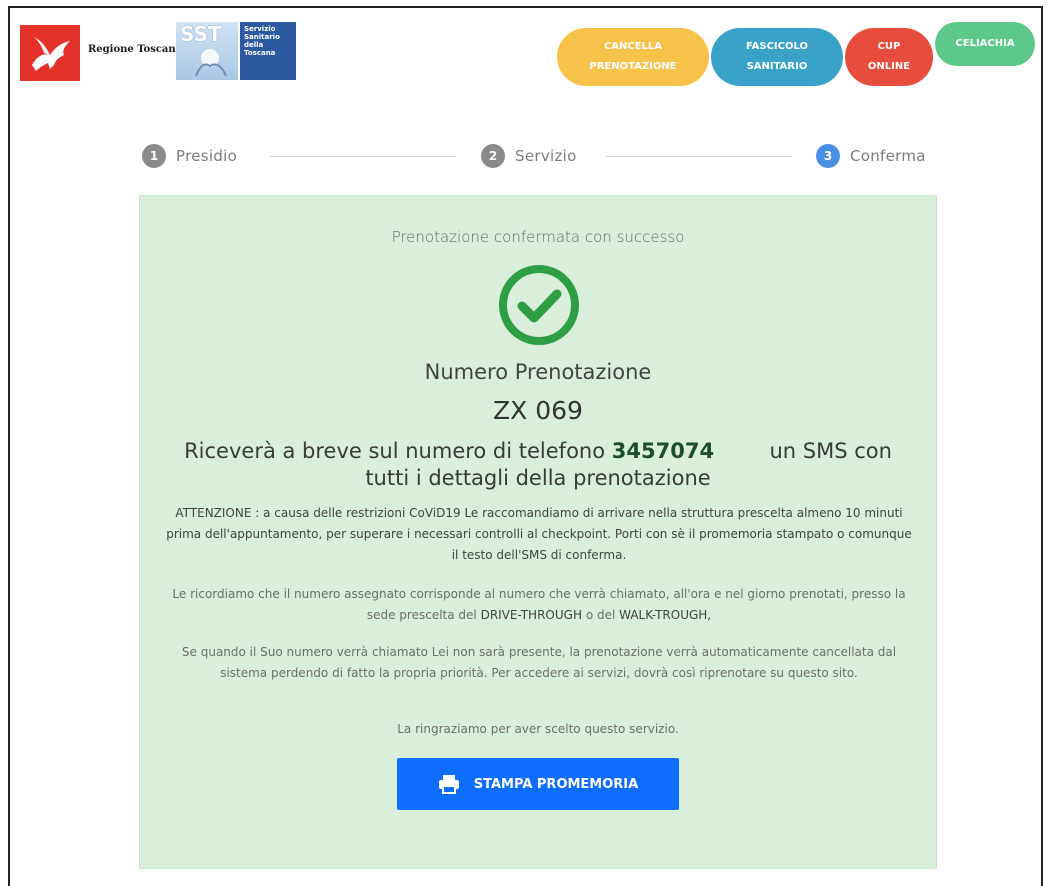  Describe the element at coordinates (201, 34) in the screenshot. I see `sst-letters: SST` at that location.